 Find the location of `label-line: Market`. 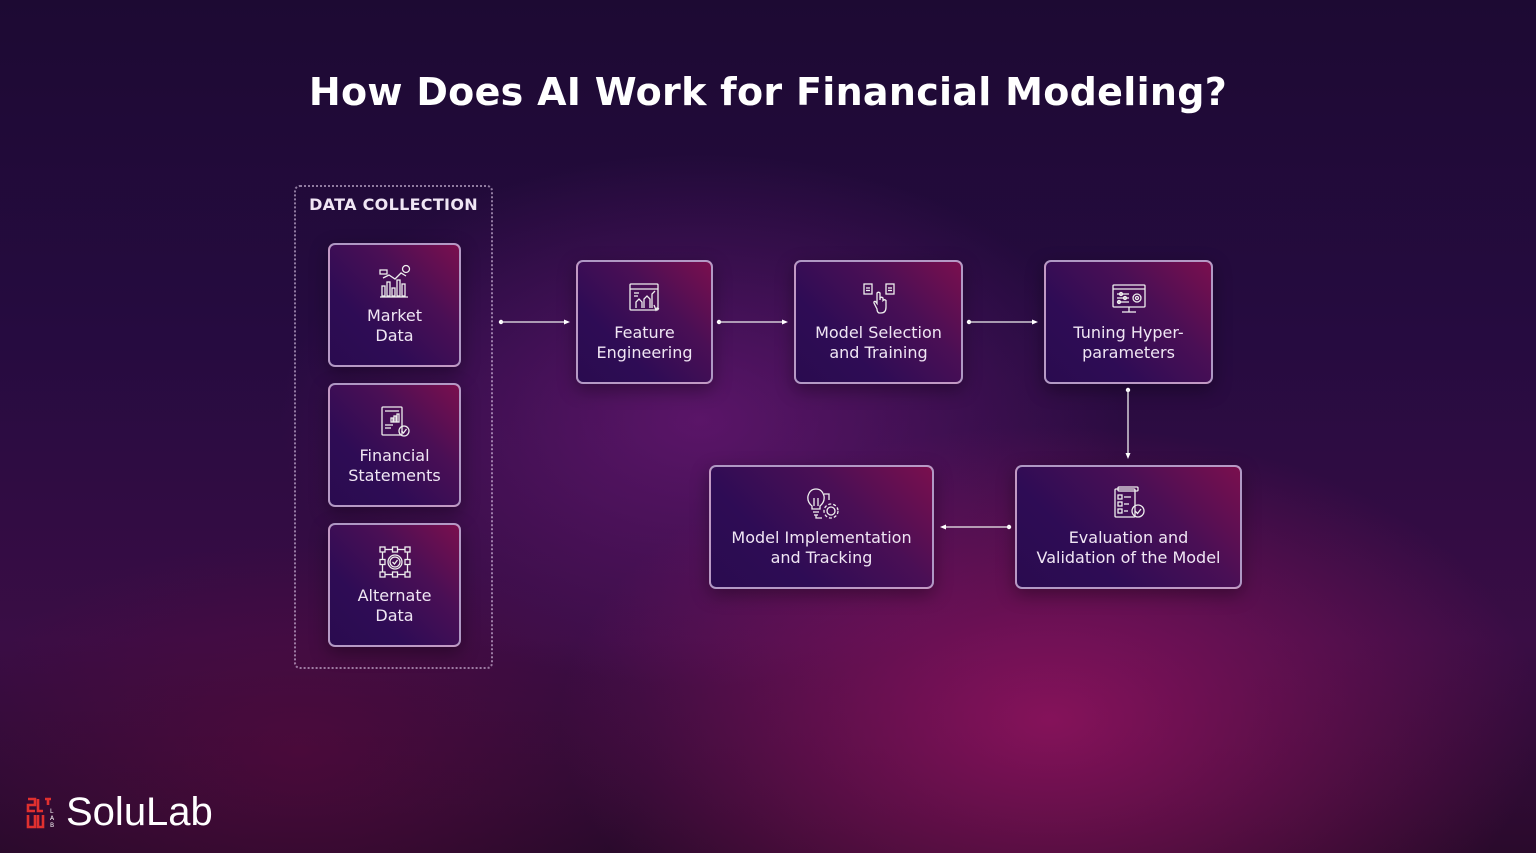

label-line: Market is located at coordinates (394, 315).